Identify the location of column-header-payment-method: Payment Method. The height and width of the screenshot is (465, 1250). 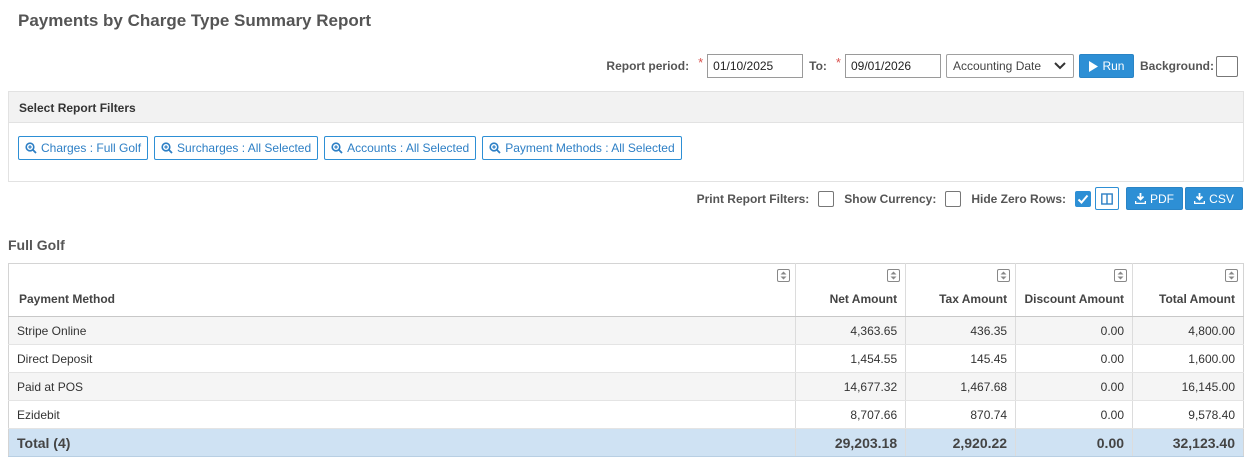
(402, 290).